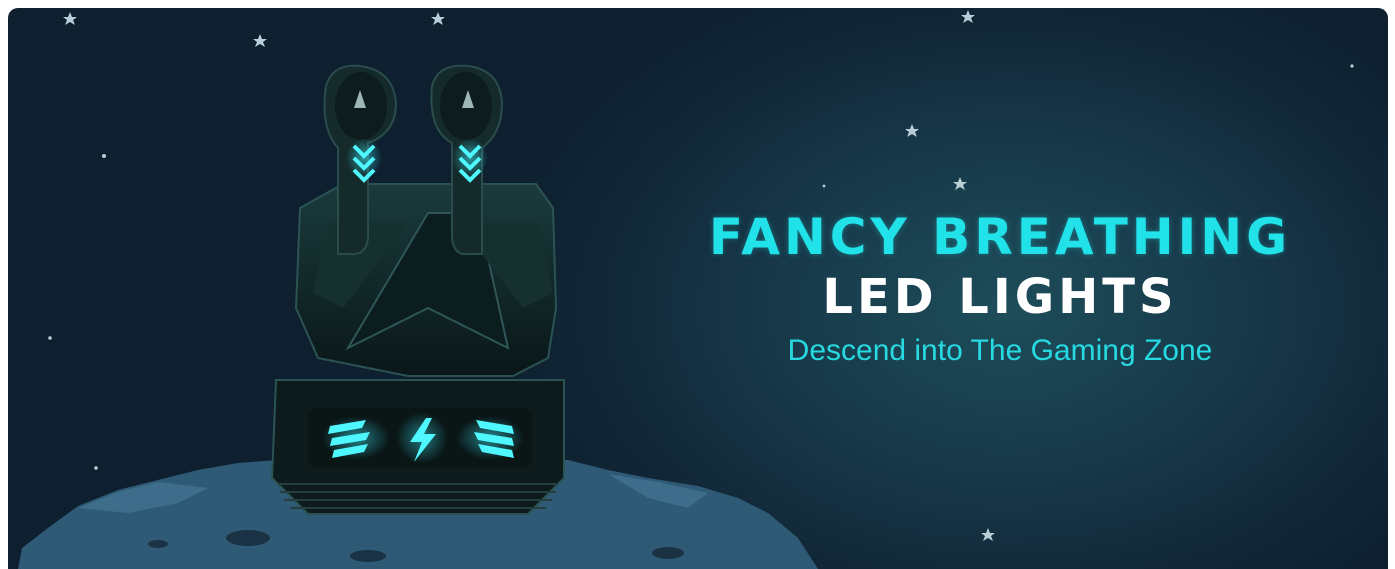  Describe the element at coordinates (1000, 350) in the screenshot. I see `tagline: Descend into The Gaming Zone` at that location.